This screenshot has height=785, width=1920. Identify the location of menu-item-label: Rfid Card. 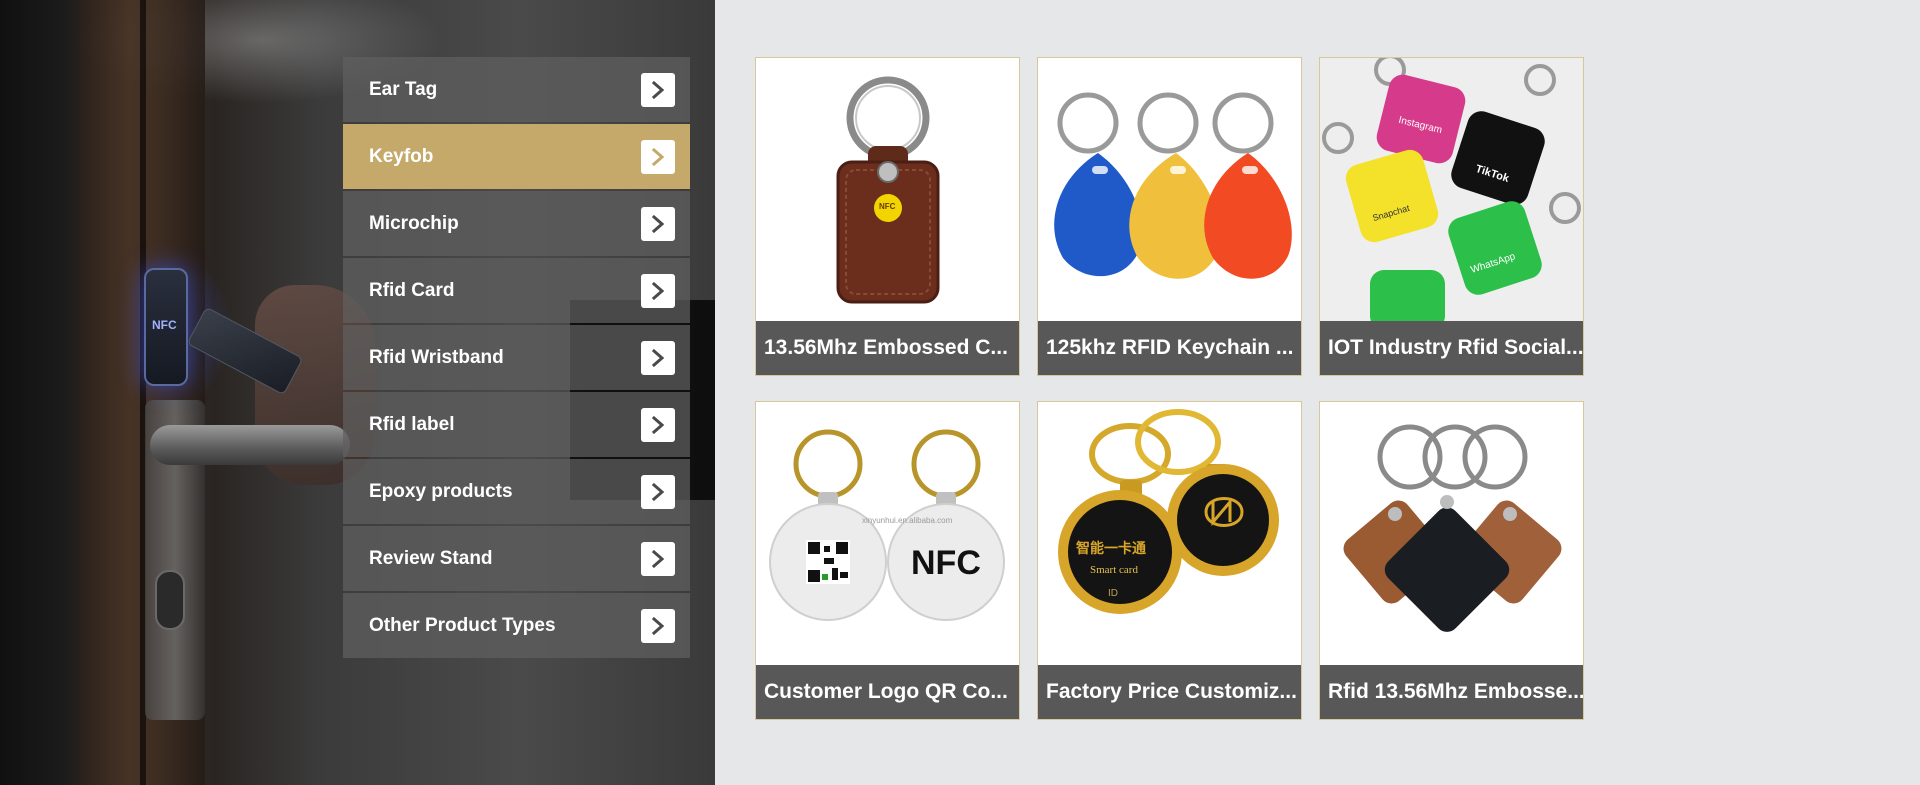
(412, 290).